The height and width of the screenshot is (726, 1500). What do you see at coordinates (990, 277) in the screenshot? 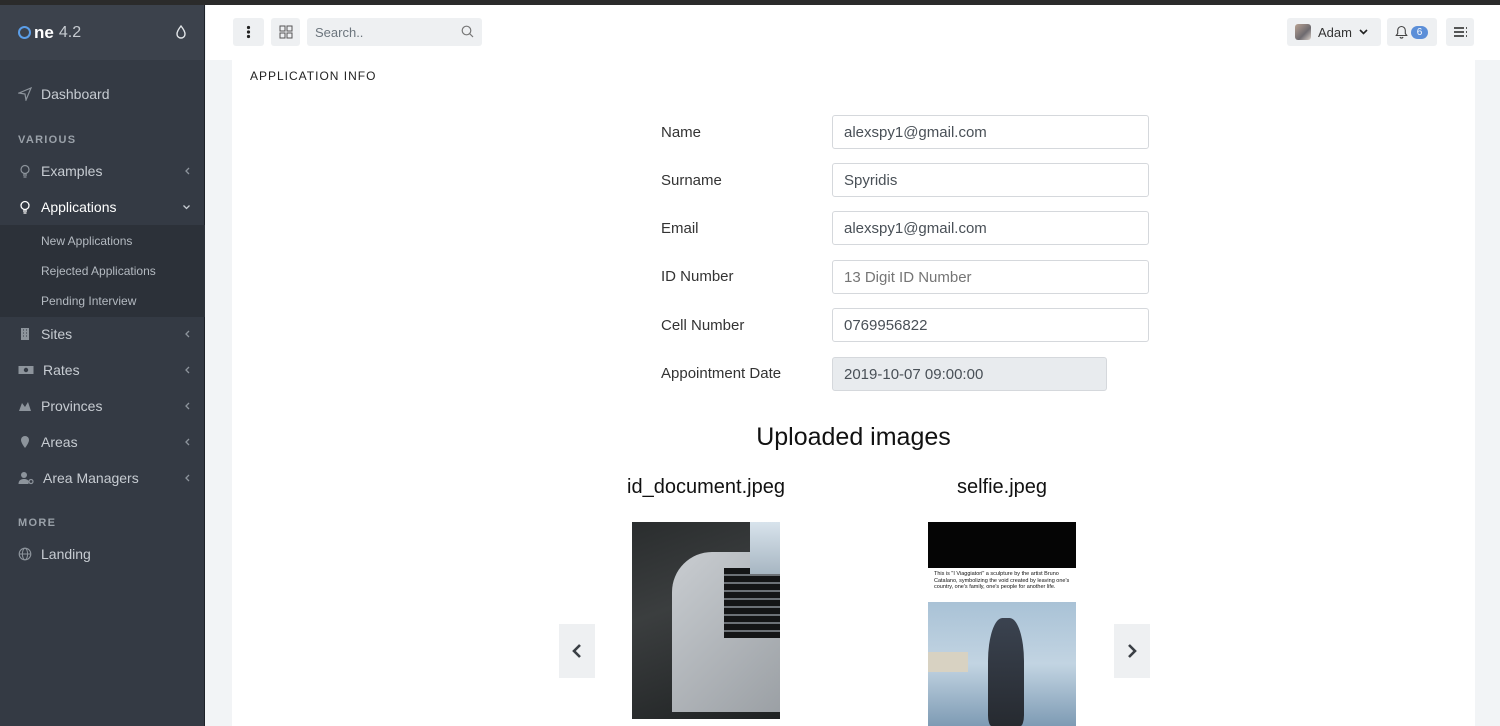
I see `id-number-field` at bounding box center [990, 277].